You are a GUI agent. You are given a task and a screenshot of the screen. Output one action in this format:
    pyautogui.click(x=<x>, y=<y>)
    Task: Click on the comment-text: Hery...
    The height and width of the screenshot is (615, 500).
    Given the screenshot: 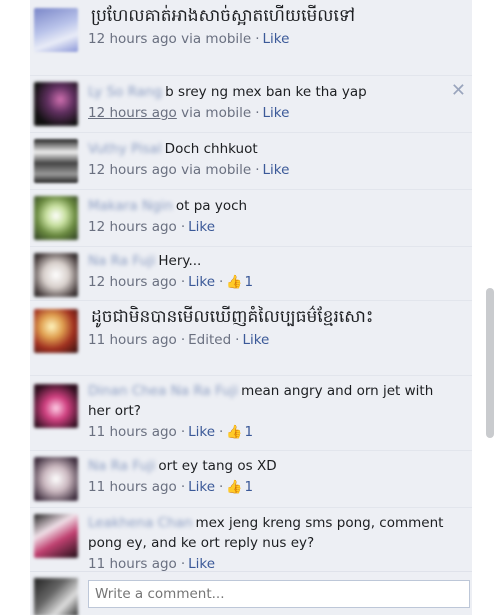 What is the action you would take?
    pyautogui.click(x=180, y=261)
    